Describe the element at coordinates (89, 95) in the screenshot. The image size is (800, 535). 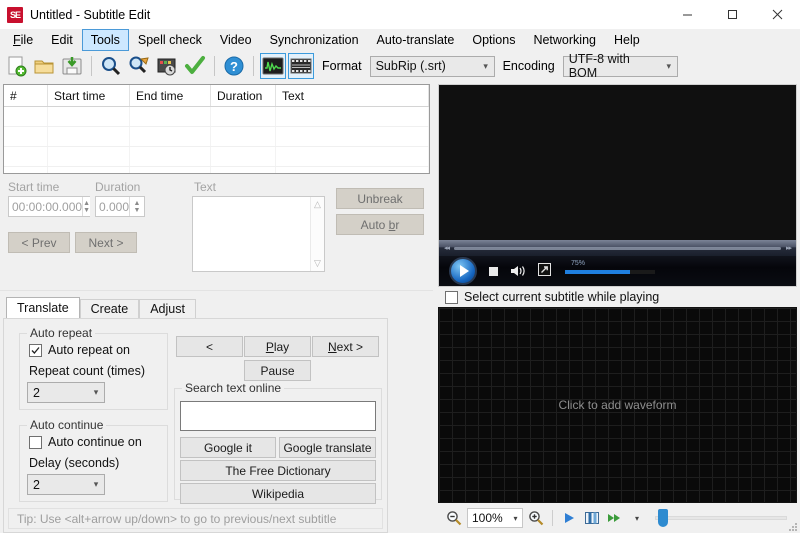
I see `column-start-time: Start time` at that location.